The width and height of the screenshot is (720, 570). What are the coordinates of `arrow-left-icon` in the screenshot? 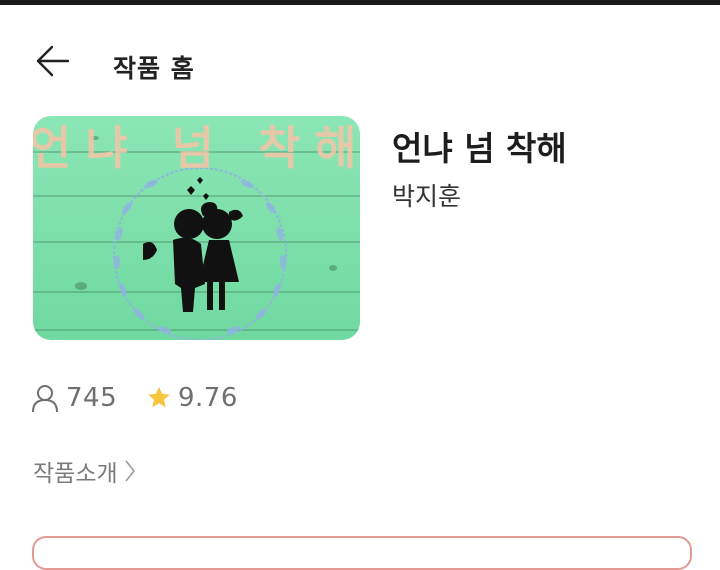 It's located at (53, 61).